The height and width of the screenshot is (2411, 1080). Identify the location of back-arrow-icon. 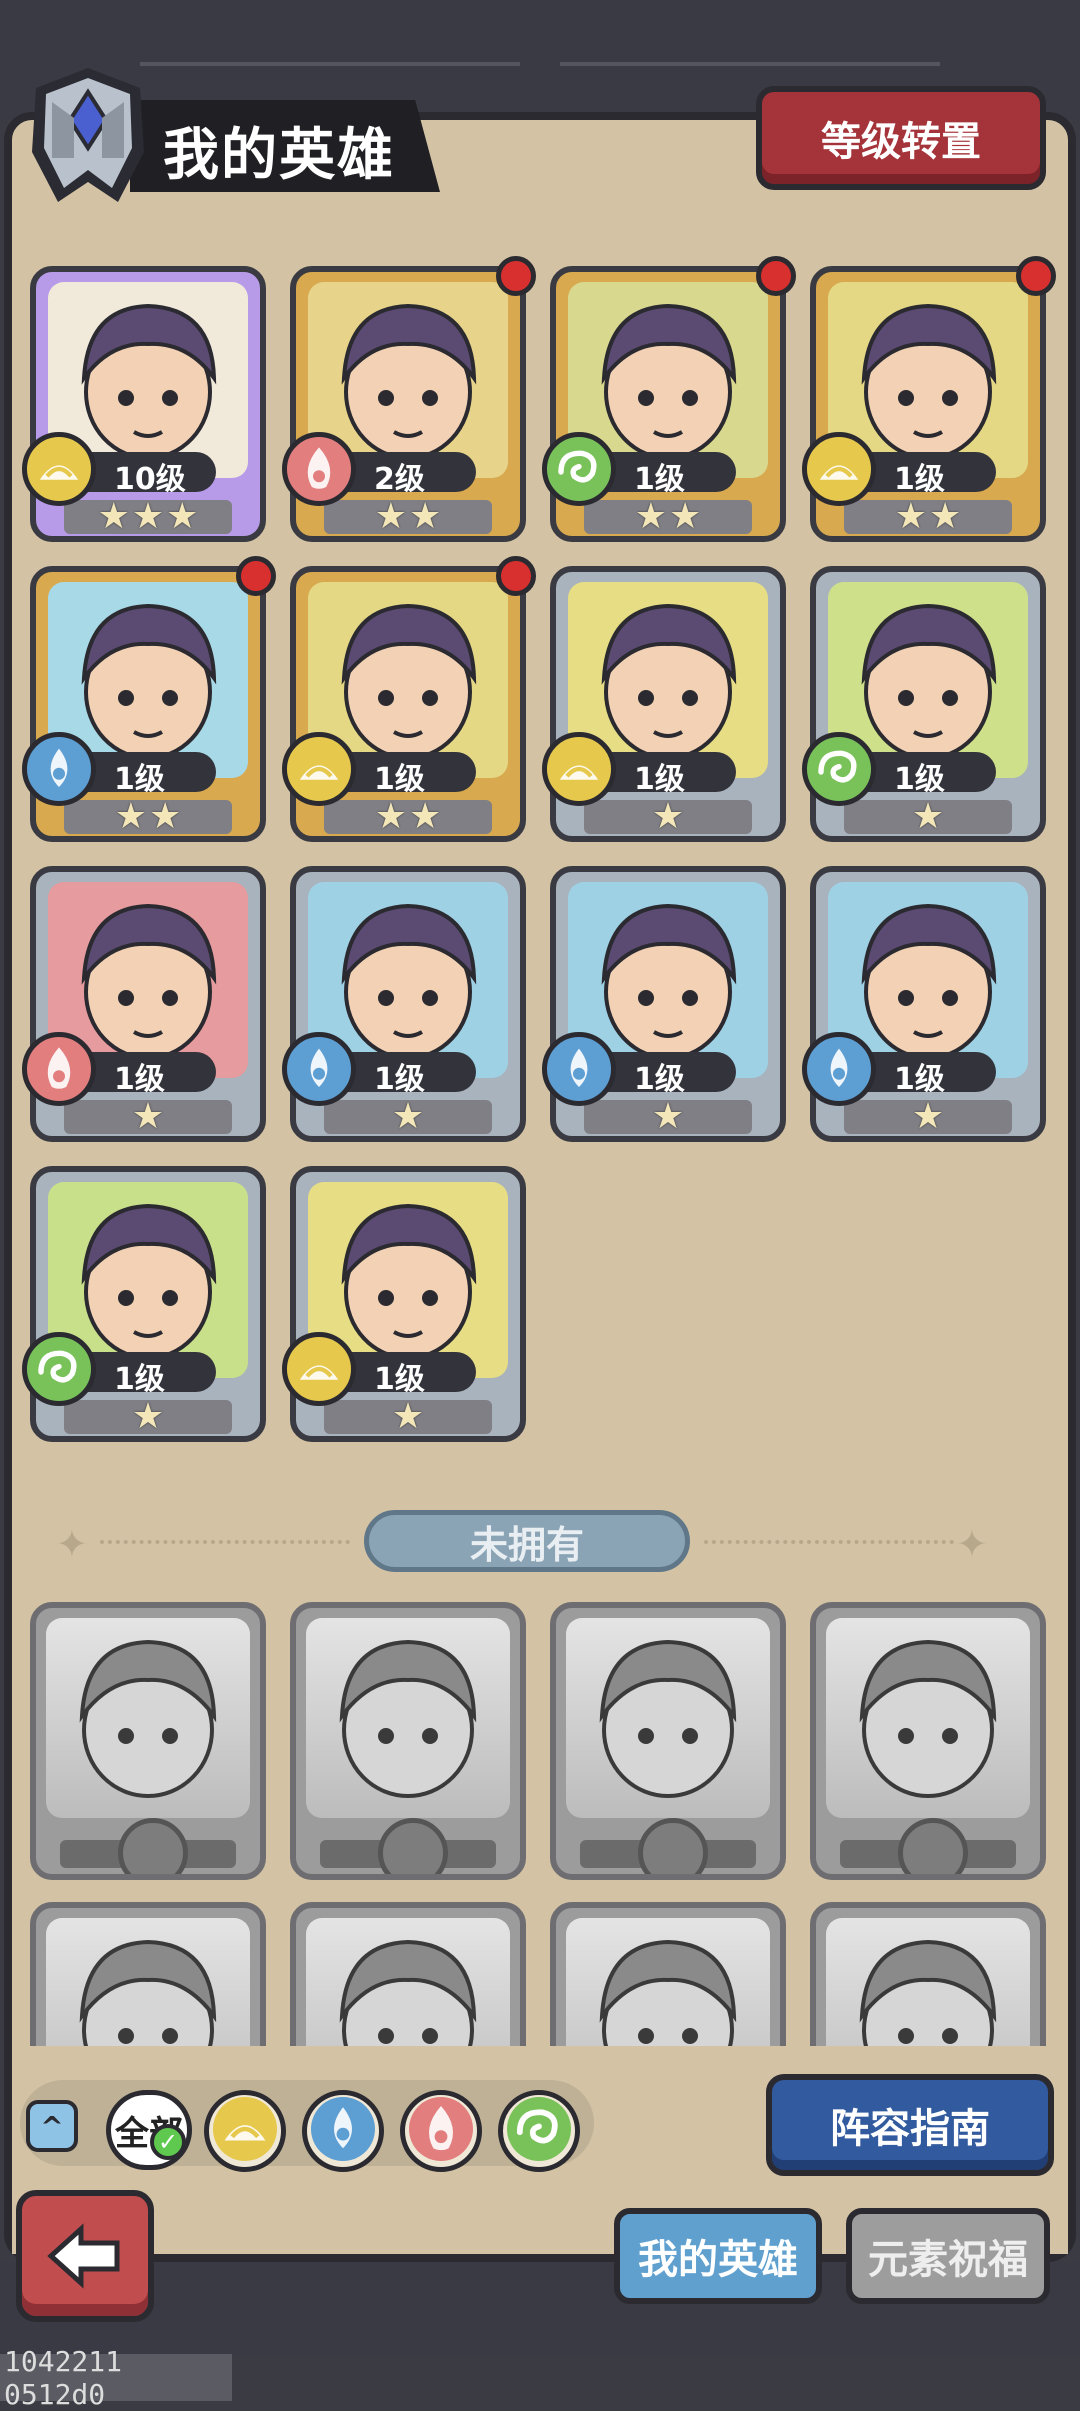
(83, 2256).